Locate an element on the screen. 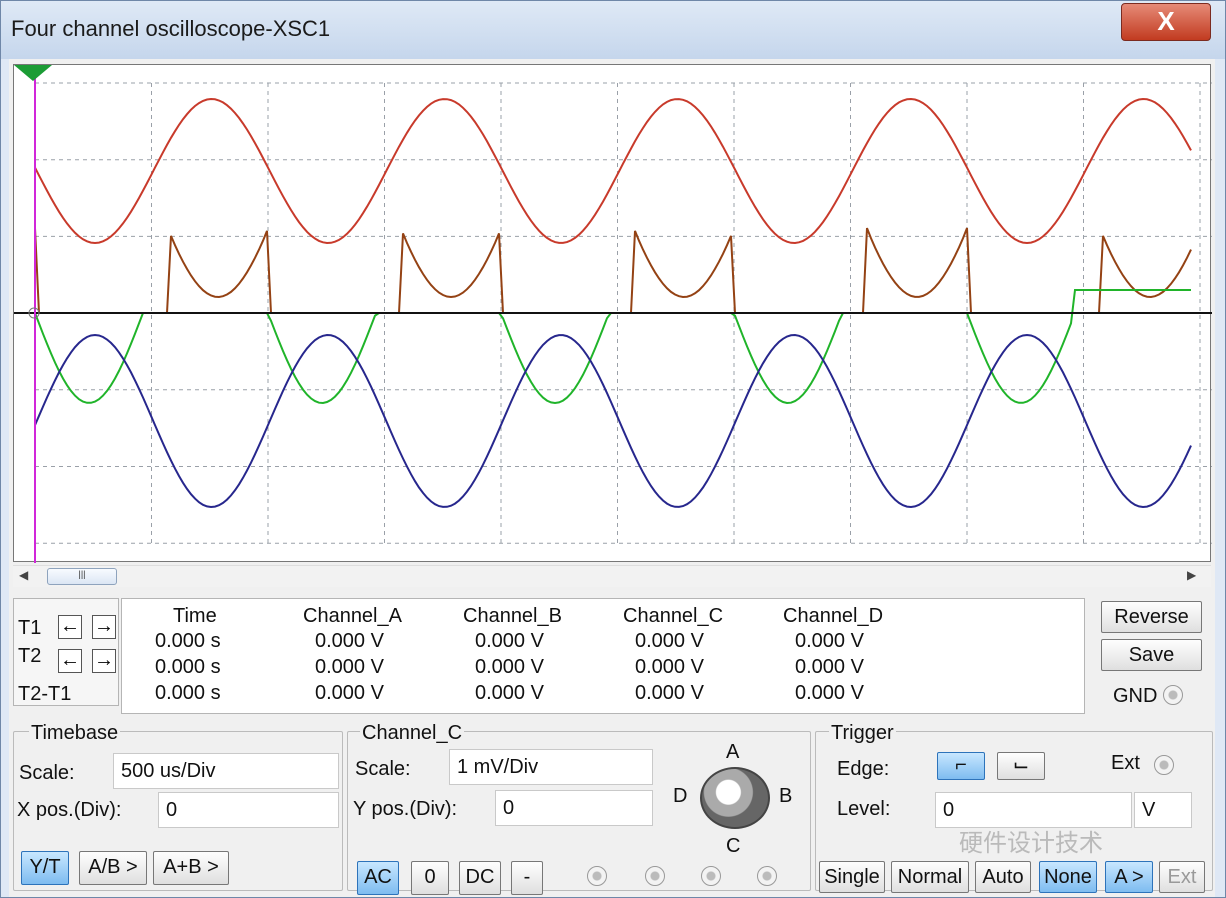 Image resolution: width=1226 pixels, height=898 pixels. a-plus-b-mode-button: A+B > is located at coordinates (191, 868).